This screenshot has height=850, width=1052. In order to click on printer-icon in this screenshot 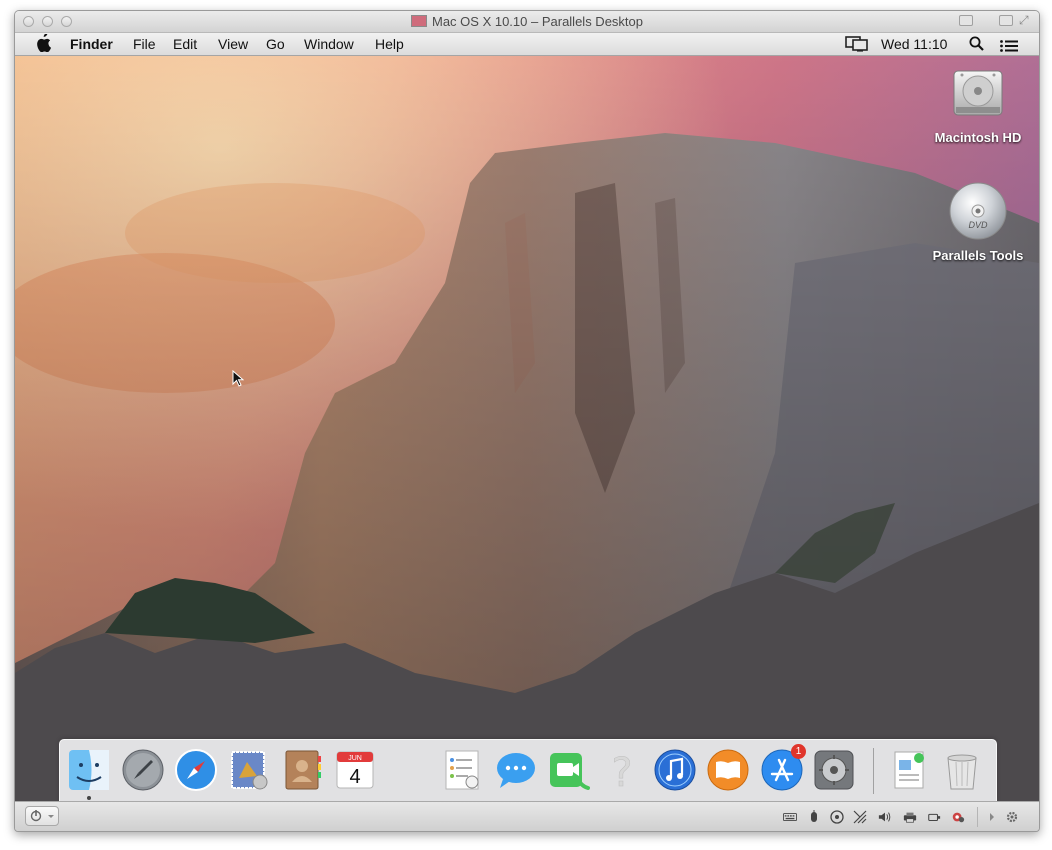, I will do `click(910, 817)`.